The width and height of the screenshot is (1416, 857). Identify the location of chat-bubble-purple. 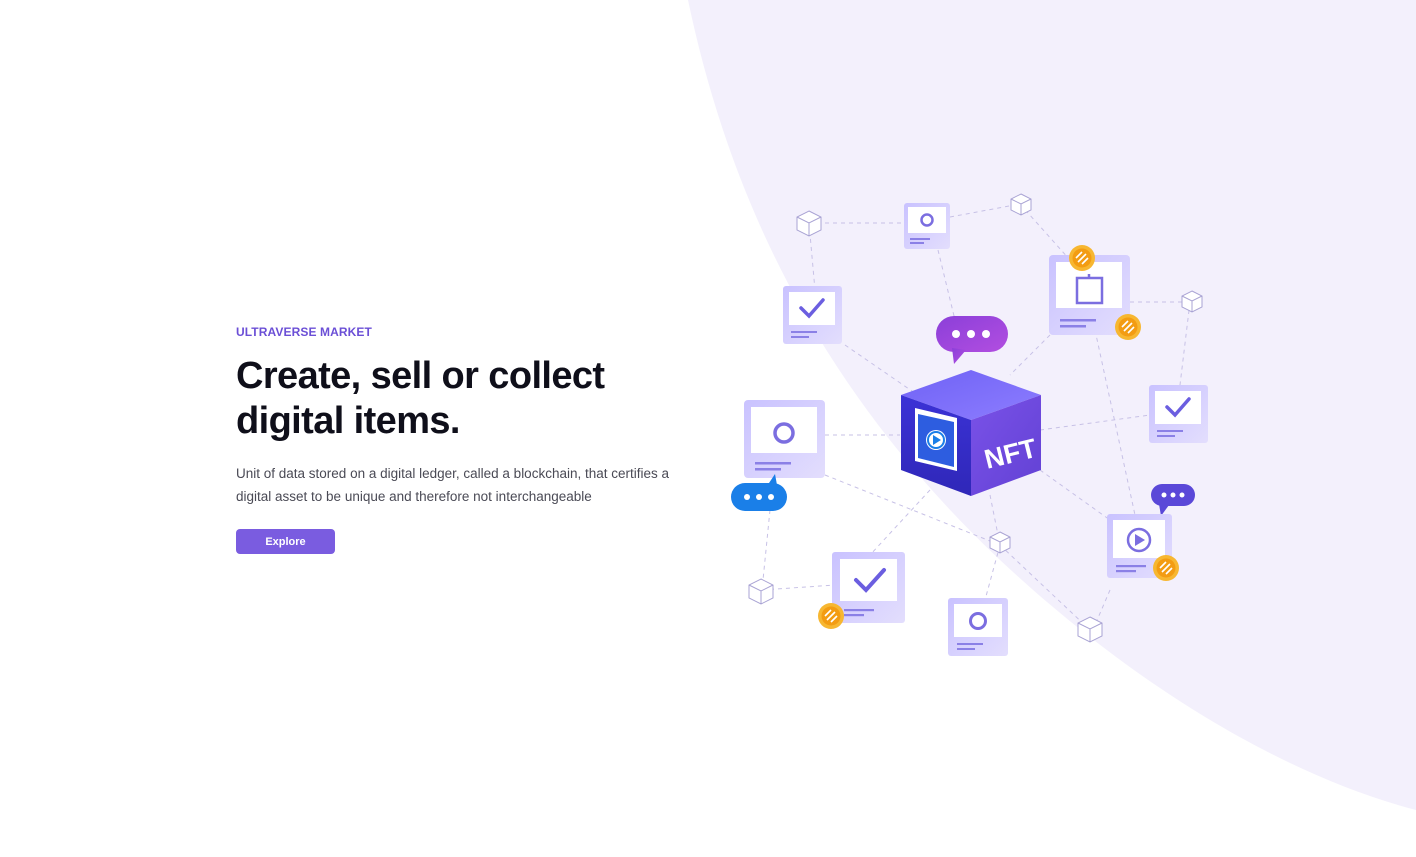
(972, 340).